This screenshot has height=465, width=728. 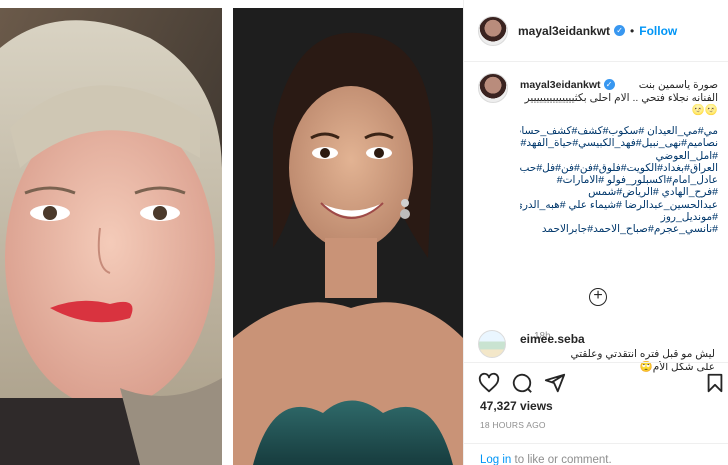 I want to click on commenter-avatar, so click(x=492, y=344).